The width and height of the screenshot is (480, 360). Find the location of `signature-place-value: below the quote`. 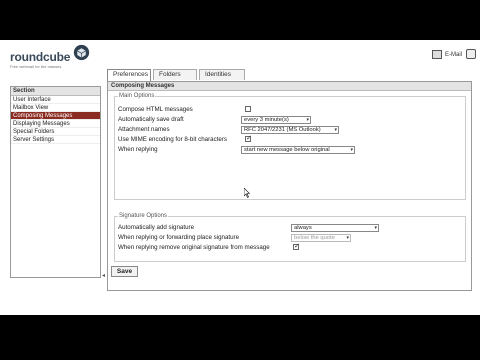

signature-place-value: below the quote is located at coordinates (314, 238).